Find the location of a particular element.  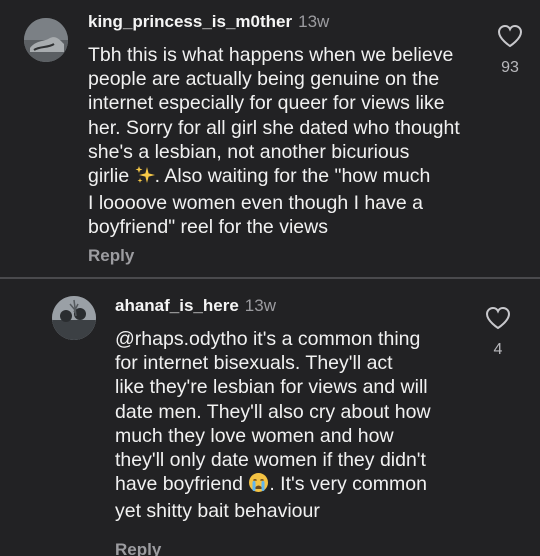

like-control: 4 is located at coordinates (498, 332).